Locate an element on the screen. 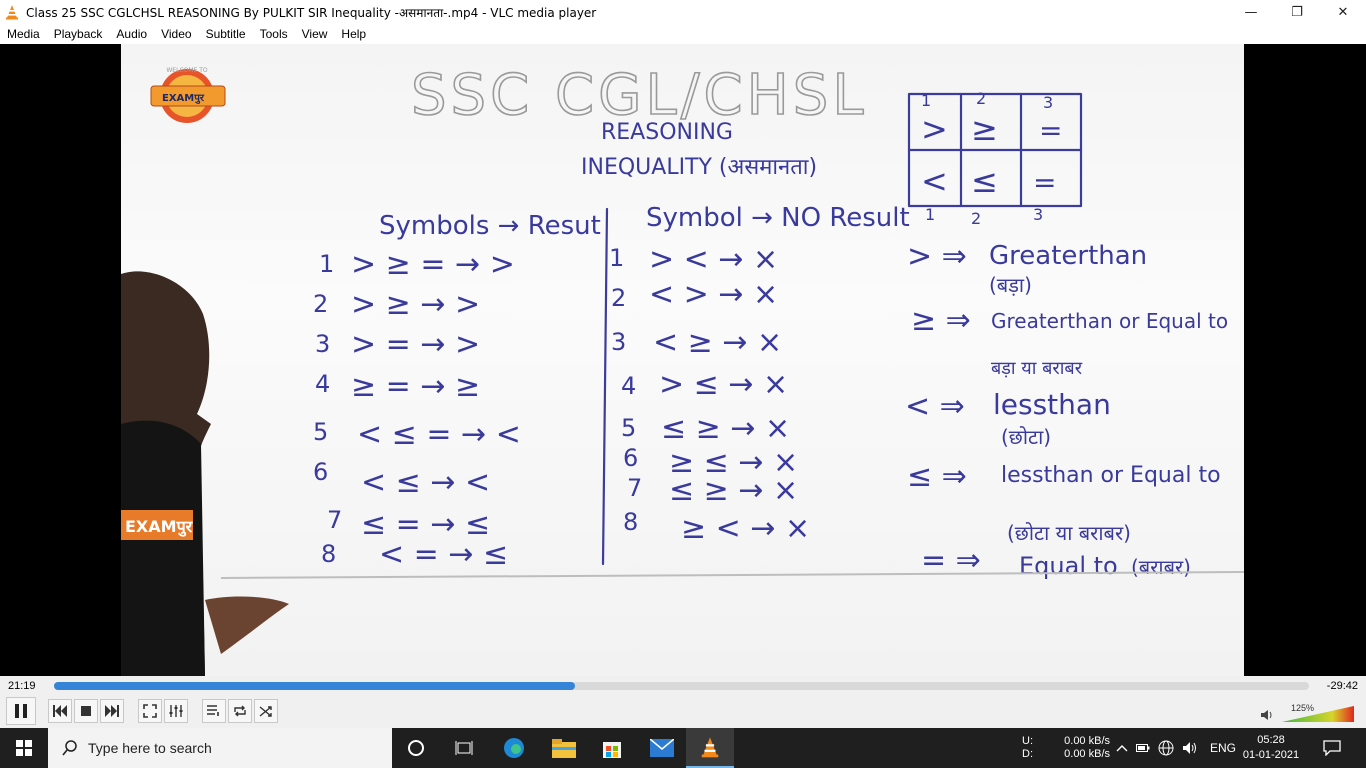  vlc-cone-icon is located at coordinates (12, 12).